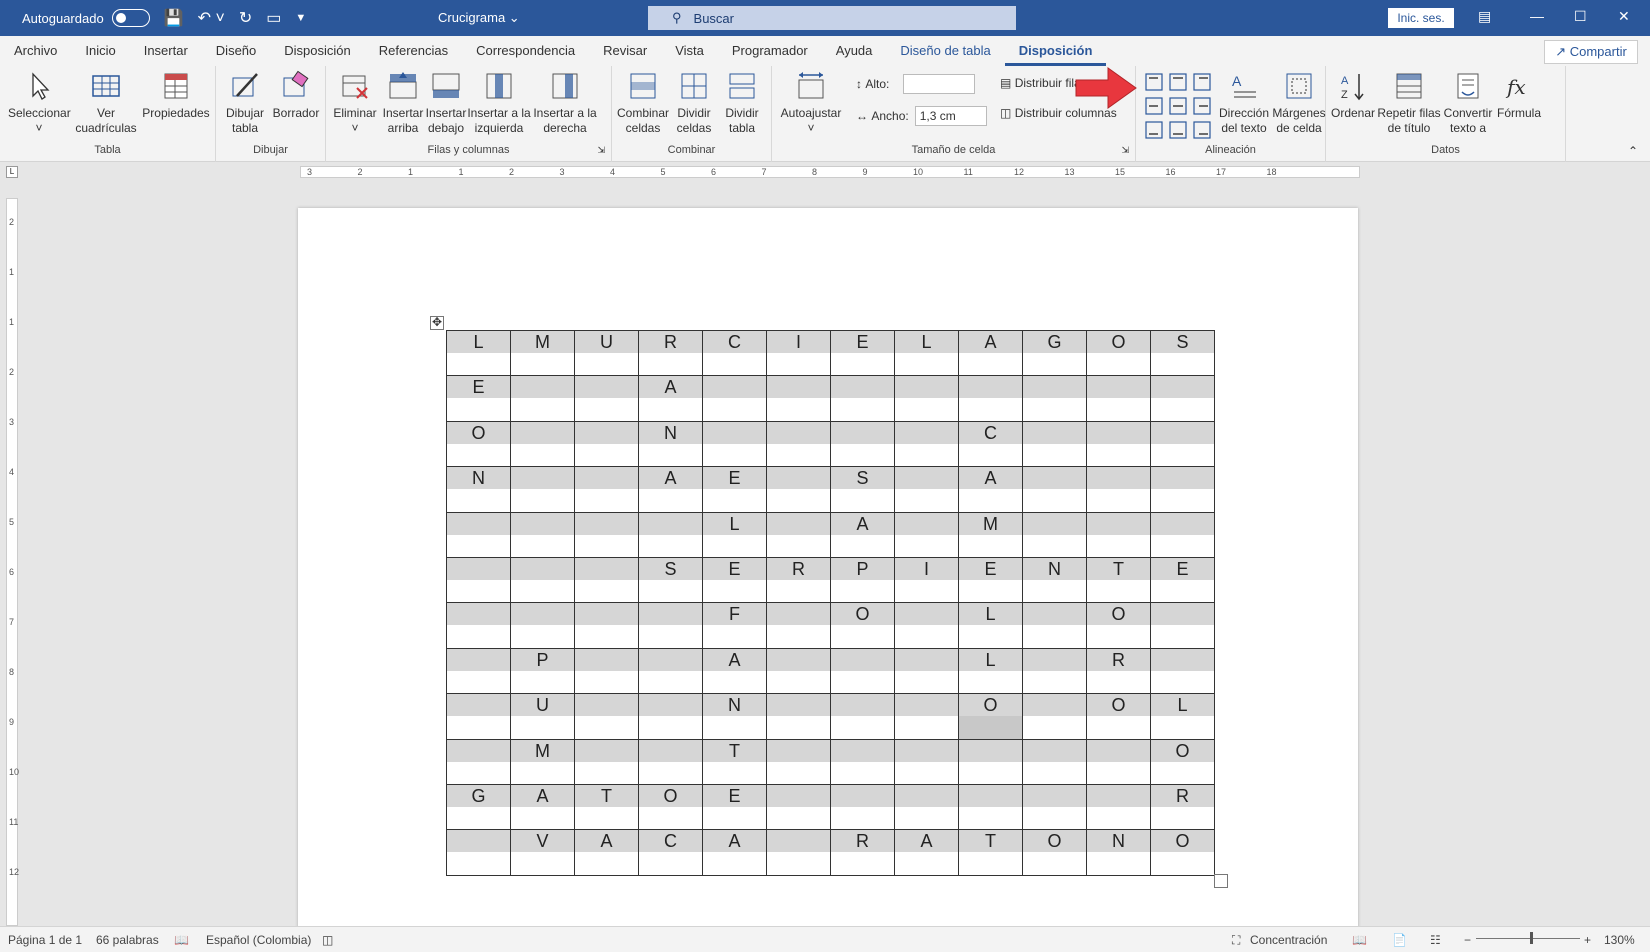  What do you see at coordinates (273, 18) in the screenshot?
I see `present-icon: ▭` at bounding box center [273, 18].